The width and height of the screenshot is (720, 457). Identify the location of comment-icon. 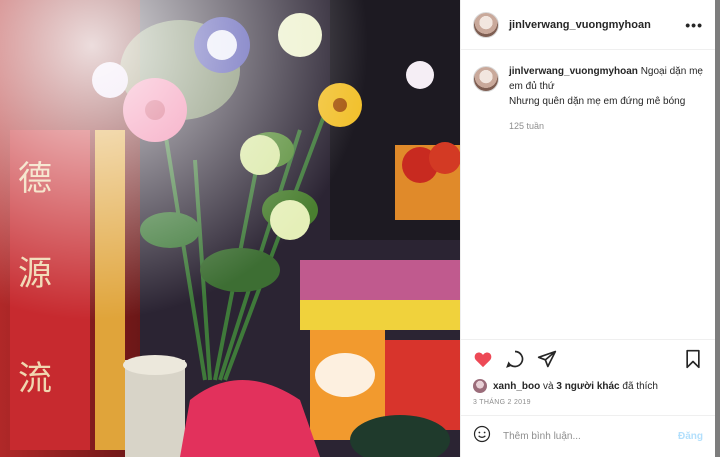
(515, 359).